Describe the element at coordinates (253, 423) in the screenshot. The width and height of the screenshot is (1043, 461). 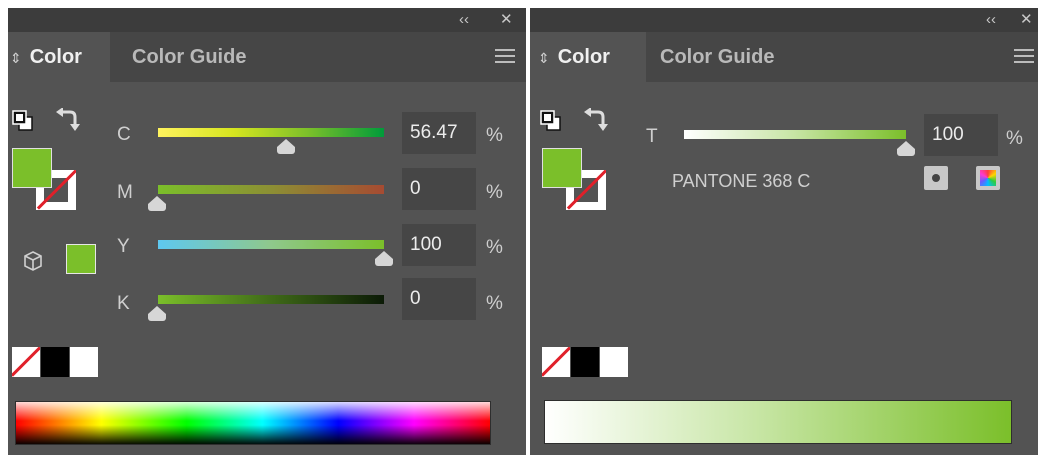
I see `color-spectrum-ramp` at that location.